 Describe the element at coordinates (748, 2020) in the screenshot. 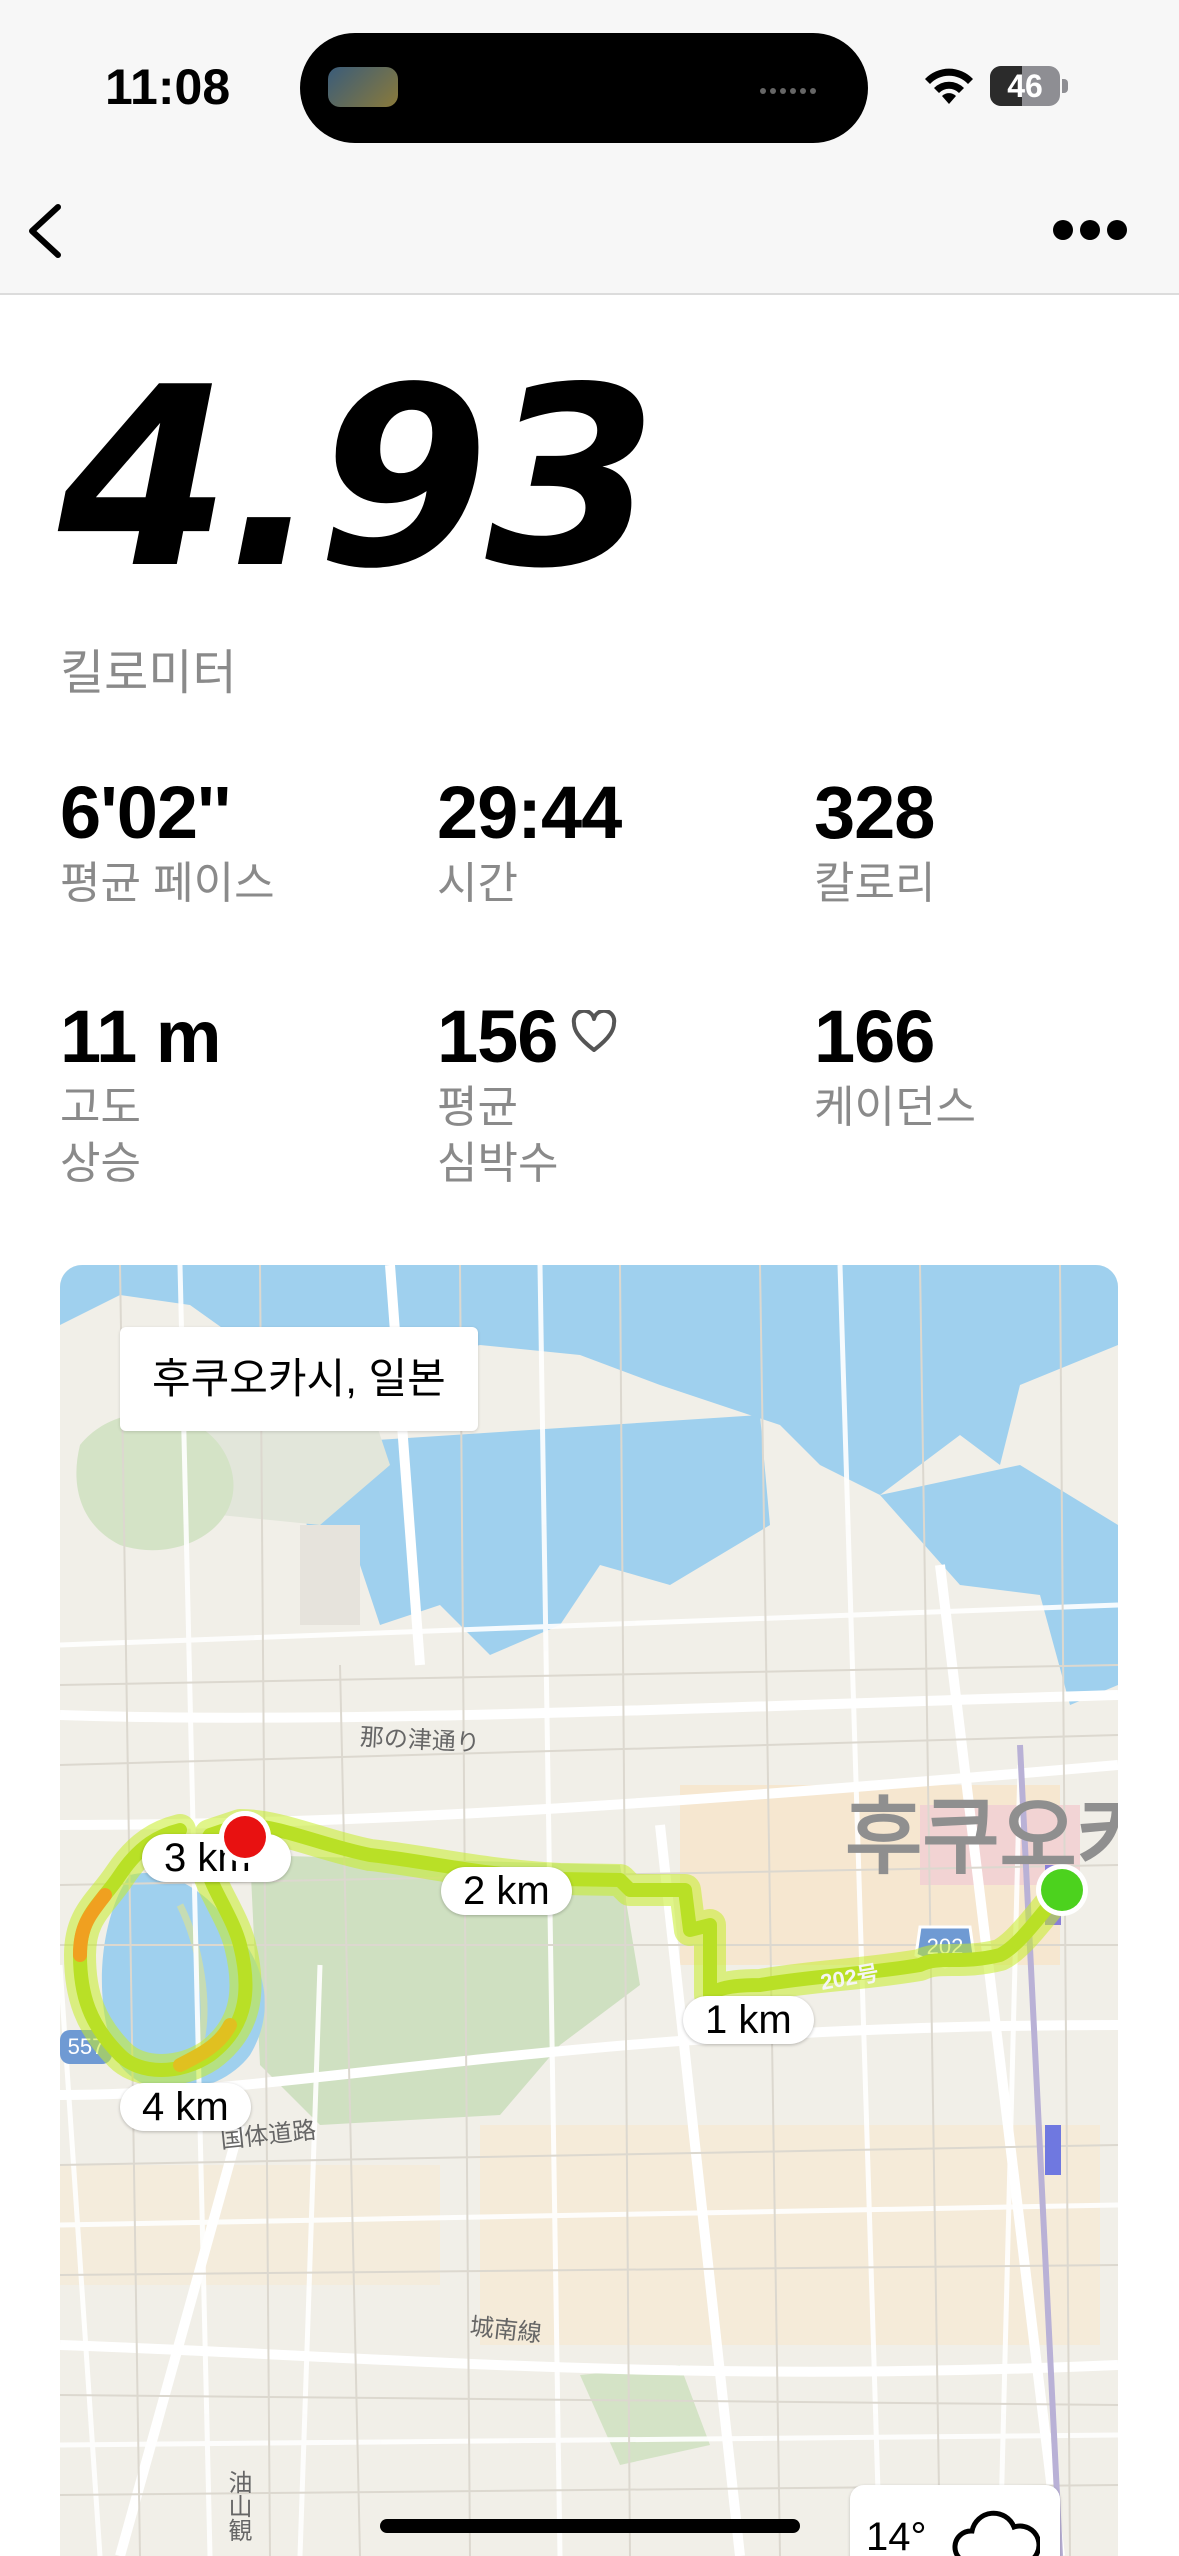

I see `km-marker: 1 km` at that location.